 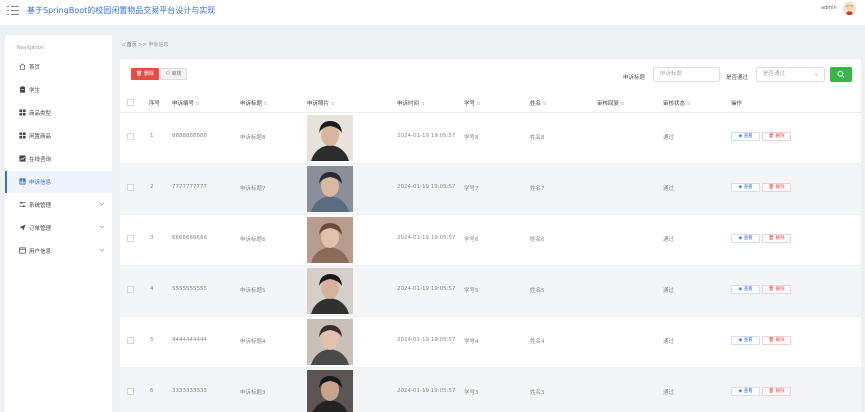 What do you see at coordinates (189, 187) in the screenshot?
I see `cell-appeal-code: 7777777777` at bounding box center [189, 187].